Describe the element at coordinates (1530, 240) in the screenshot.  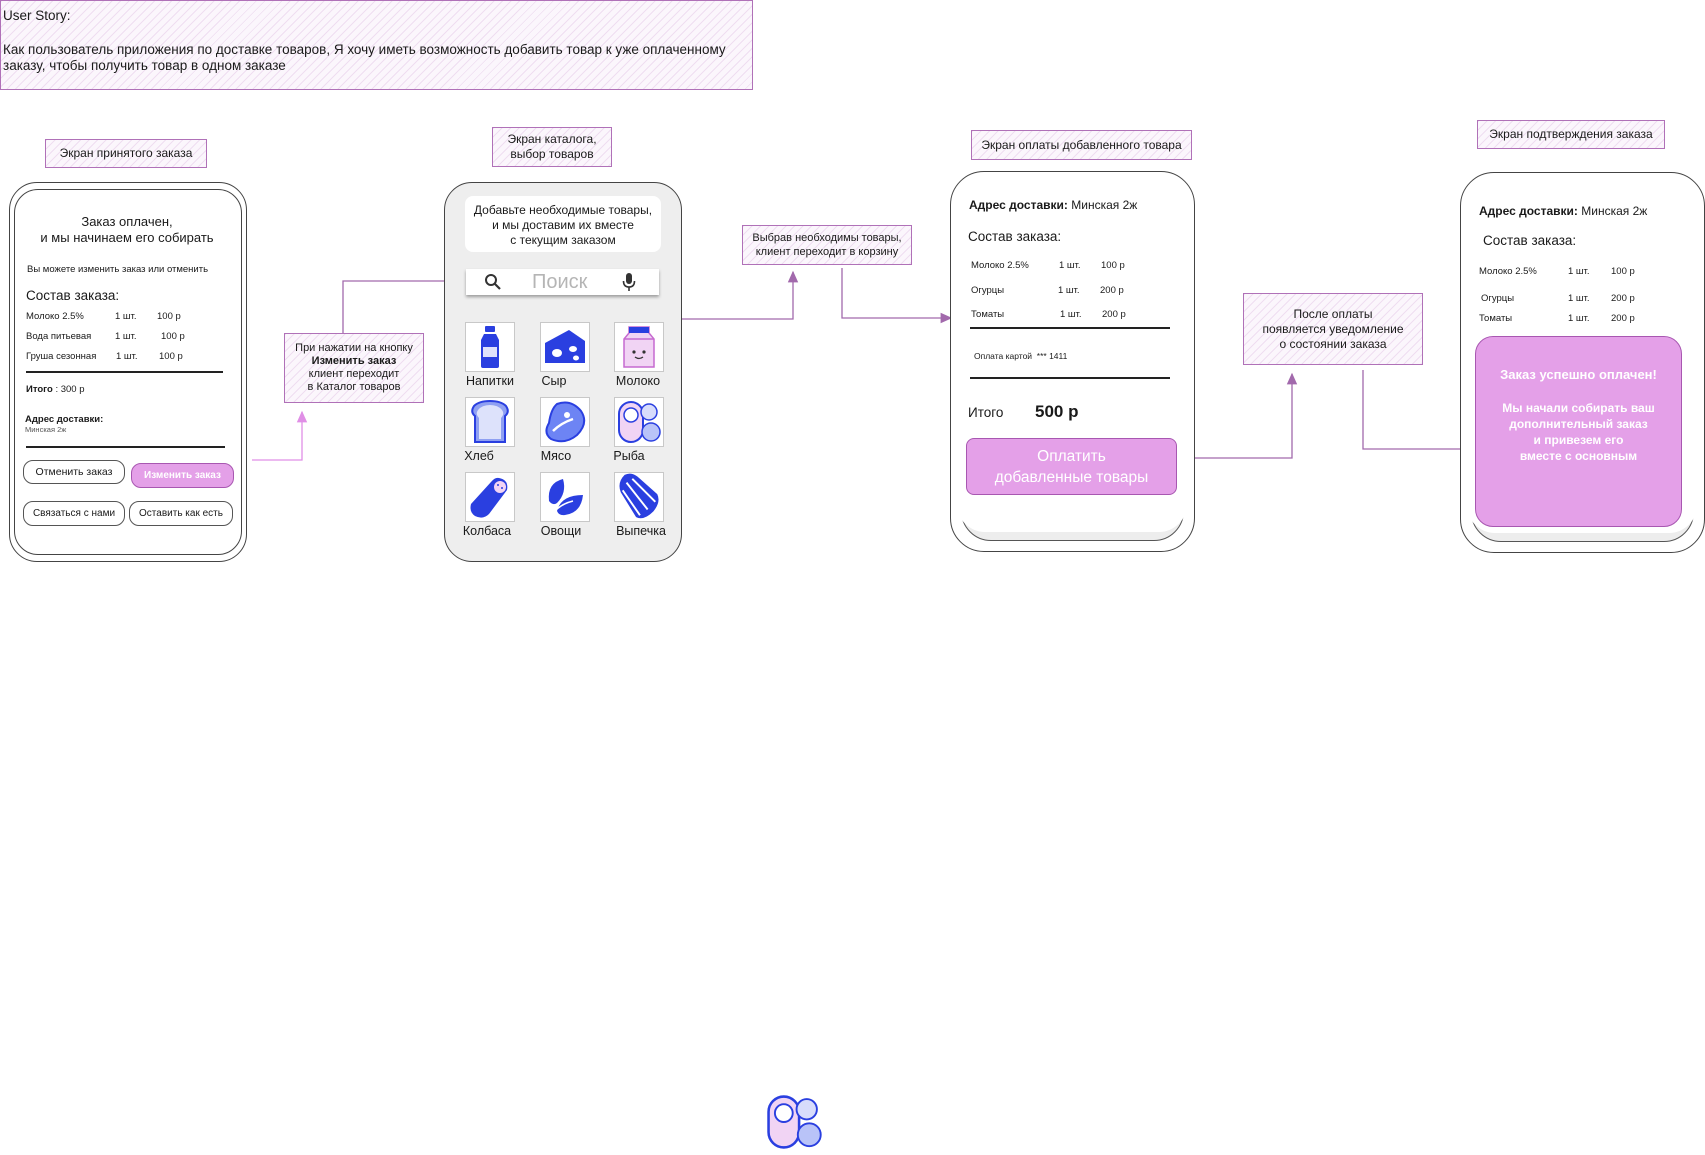
I see `confirm-composition-title: Состав заказа:` at that location.